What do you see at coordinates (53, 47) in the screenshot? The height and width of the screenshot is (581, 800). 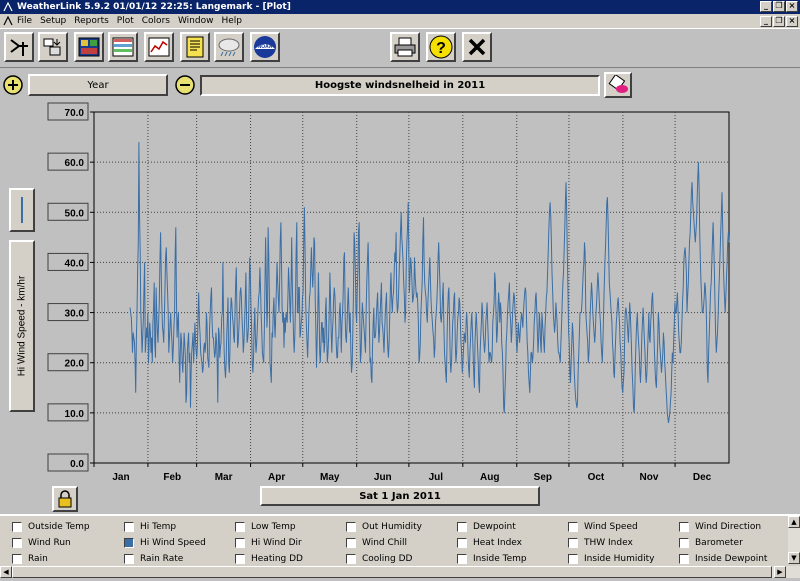 I see `download-button` at bounding box center [53, 47].